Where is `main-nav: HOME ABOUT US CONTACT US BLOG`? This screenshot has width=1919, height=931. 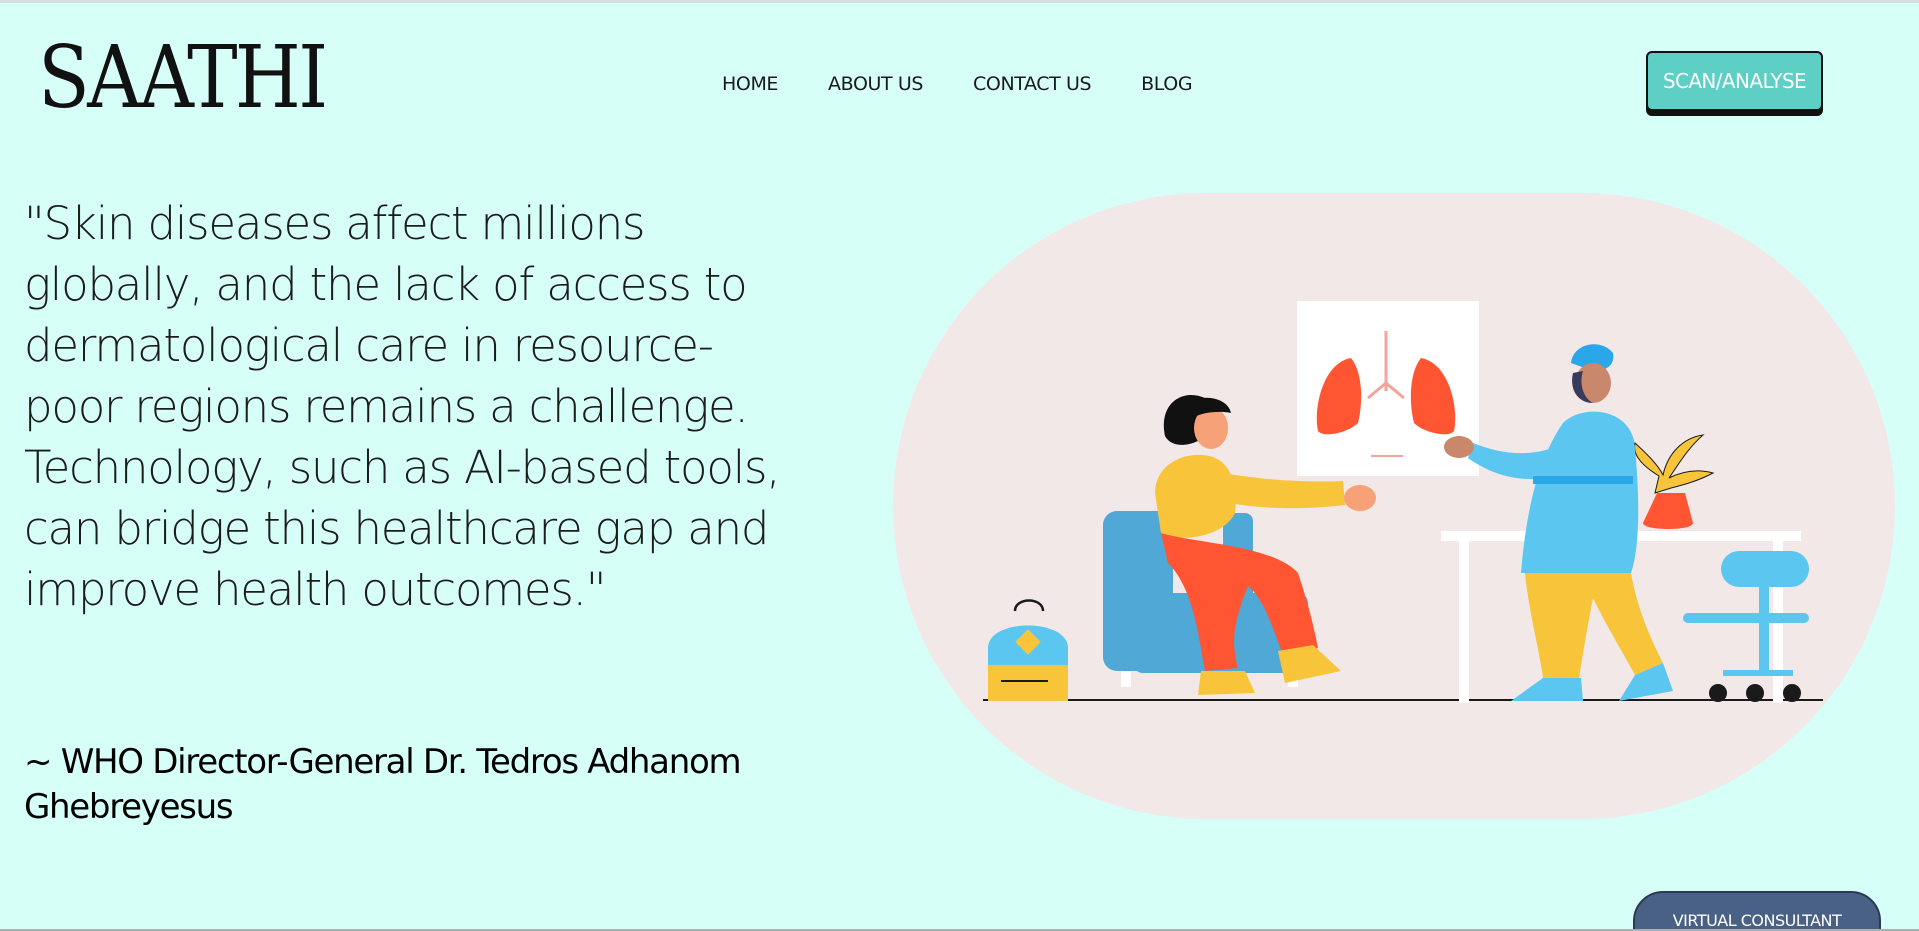
main-nav: HOME ABOUT US CONTACT US BLOG is located at coordinates (957, 84).